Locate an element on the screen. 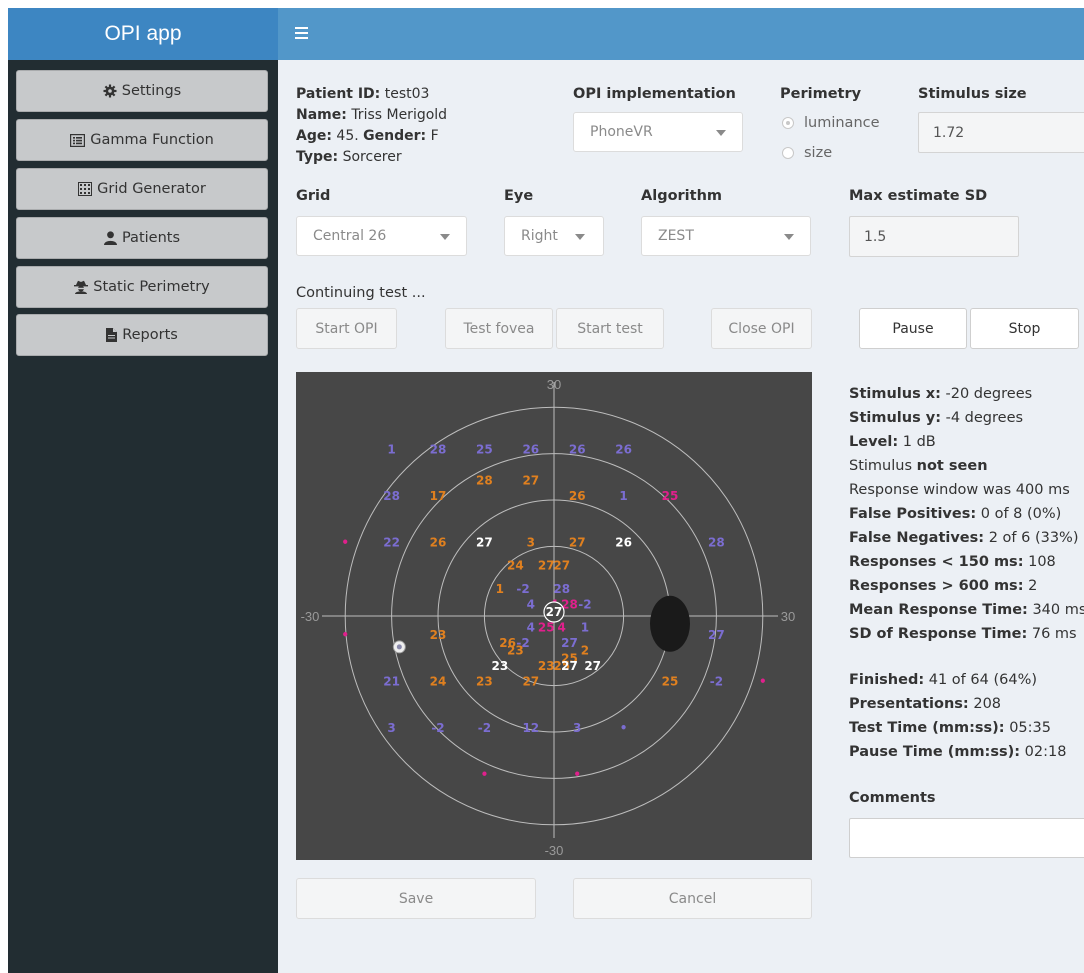 This screenshot has height=973, width=1084. sidebar-item-label: Grid Generator is located at coordinates (151, 189).